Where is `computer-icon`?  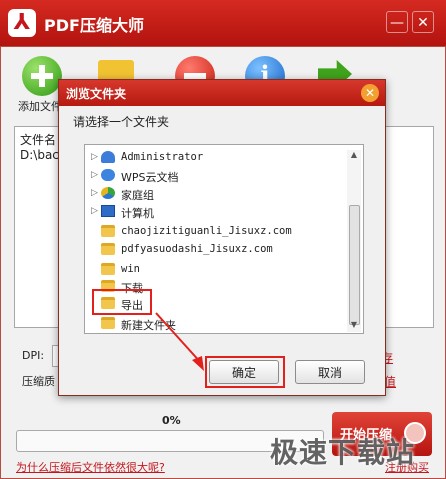
computer-icon is located at coordinates (108, 211).